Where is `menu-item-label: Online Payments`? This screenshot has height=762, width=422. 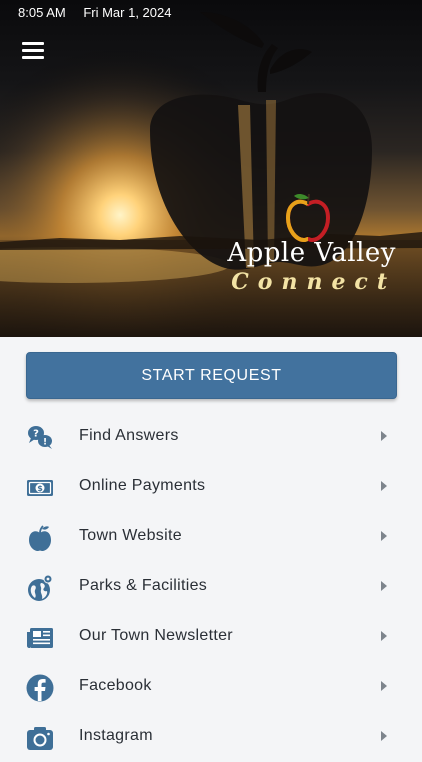
menu-item-label: Online Payments is located at coordinates (142, 485).